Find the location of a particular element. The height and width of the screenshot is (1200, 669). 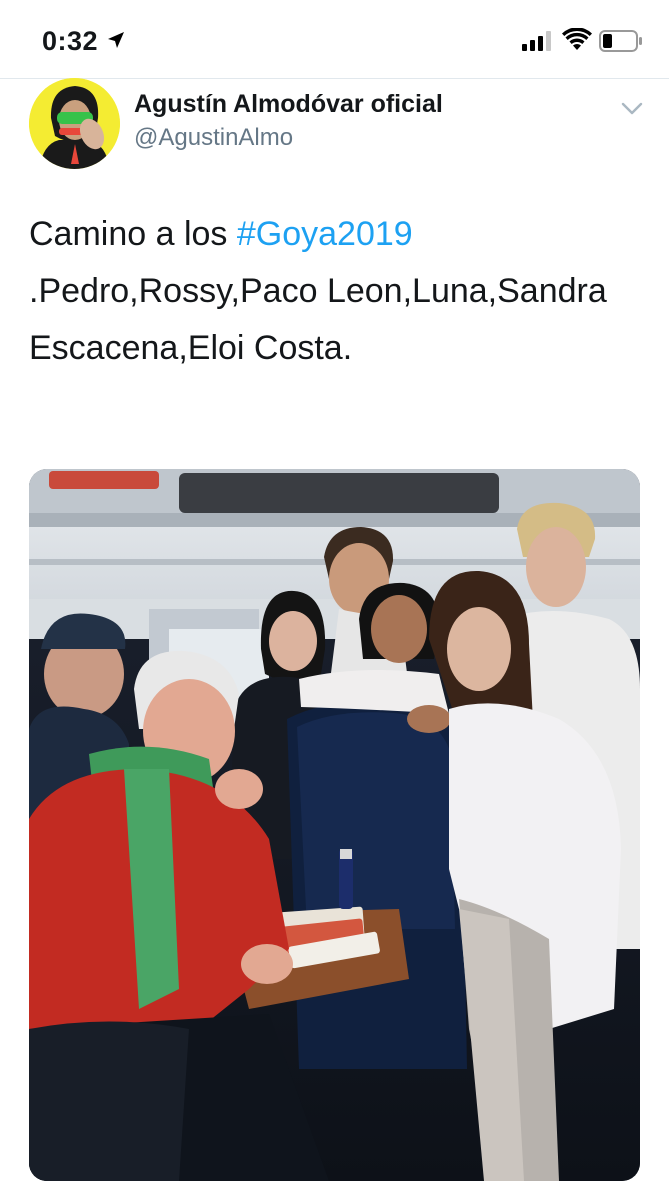

author-handle: @AgustinAlmo is located at coordinates (213, 138).